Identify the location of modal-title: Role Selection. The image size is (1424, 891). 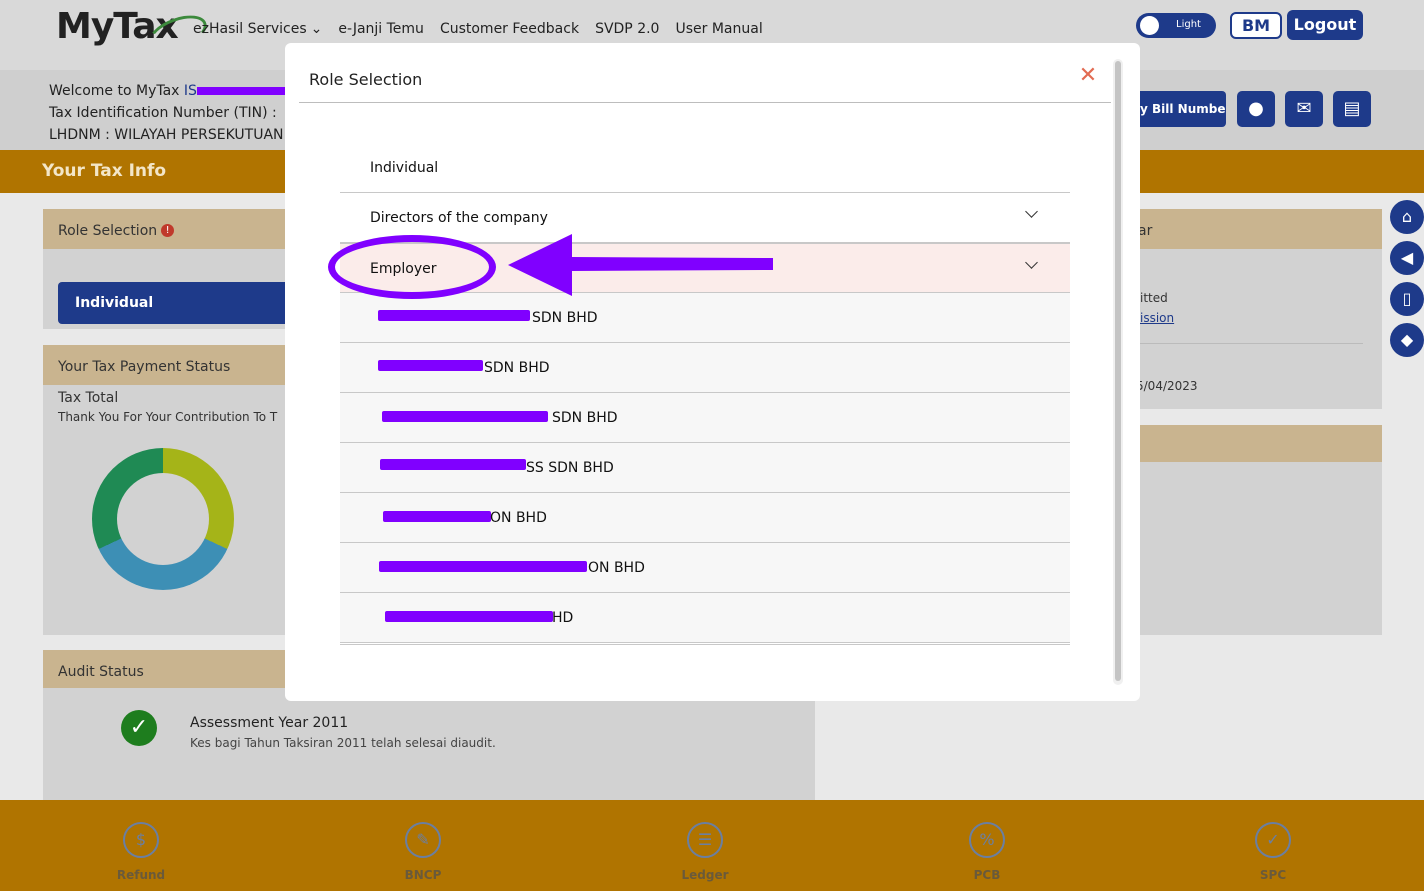
(366, 79).